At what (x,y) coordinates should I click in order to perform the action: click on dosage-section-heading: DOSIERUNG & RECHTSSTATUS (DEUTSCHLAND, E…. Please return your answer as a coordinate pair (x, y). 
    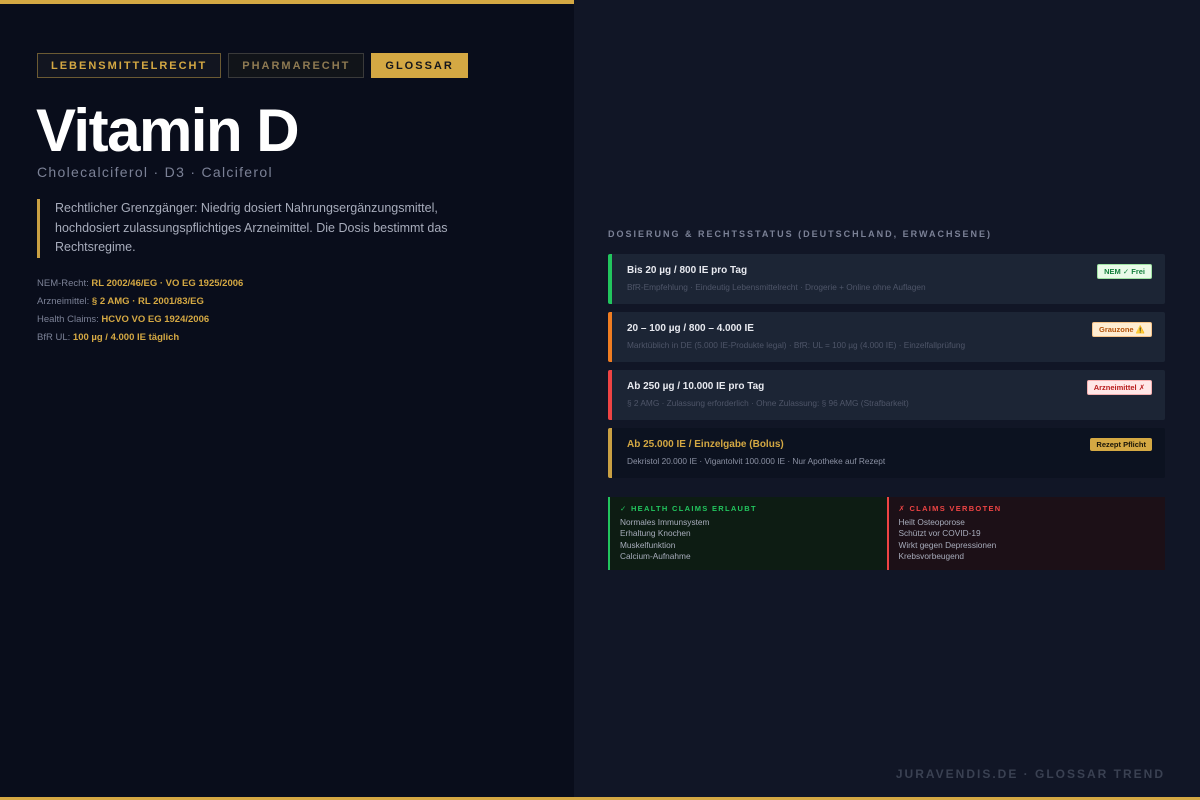
    Looking at the image, I should click on (800, 234).